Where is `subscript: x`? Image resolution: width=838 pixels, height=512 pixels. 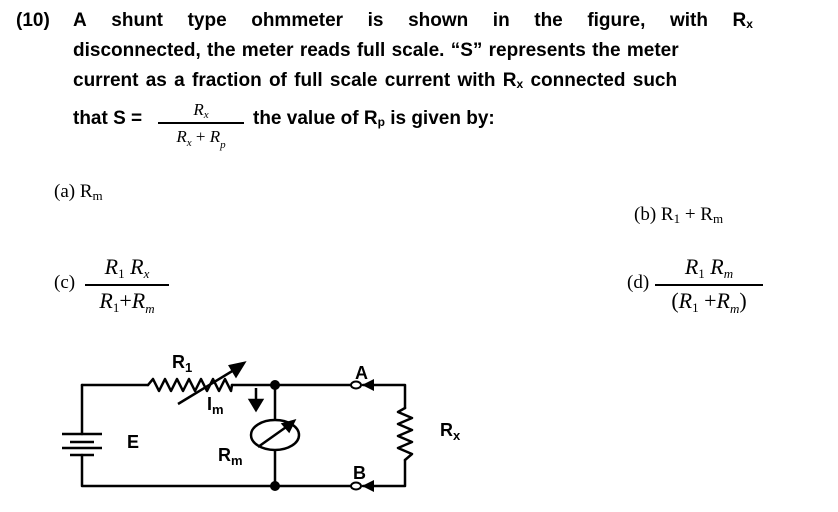 subscript: x is located at coordinates (457, 435).